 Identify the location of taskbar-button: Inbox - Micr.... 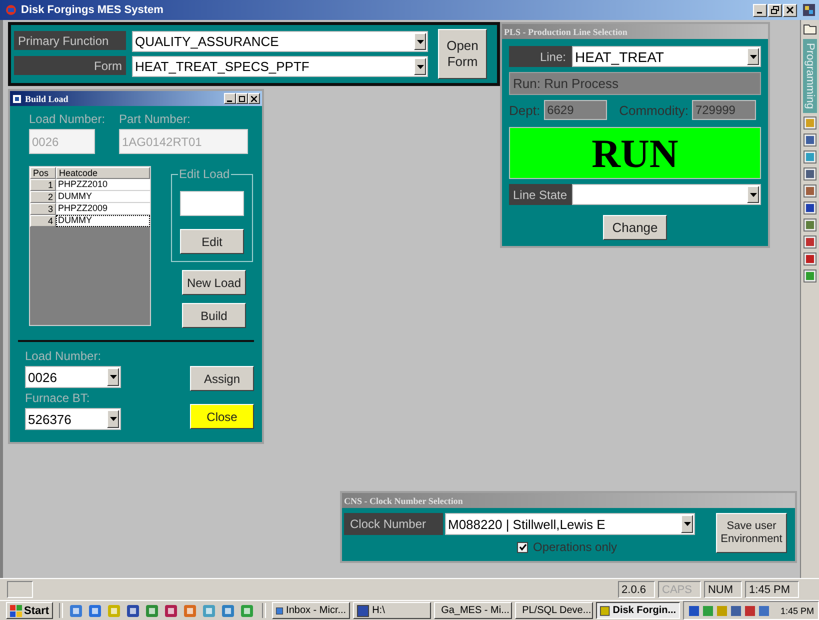
(311, 610).